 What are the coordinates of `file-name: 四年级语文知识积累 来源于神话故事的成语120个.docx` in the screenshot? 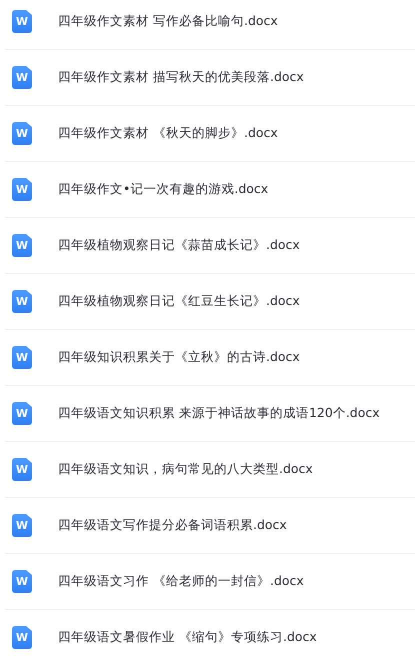 It's located at (219, 413).